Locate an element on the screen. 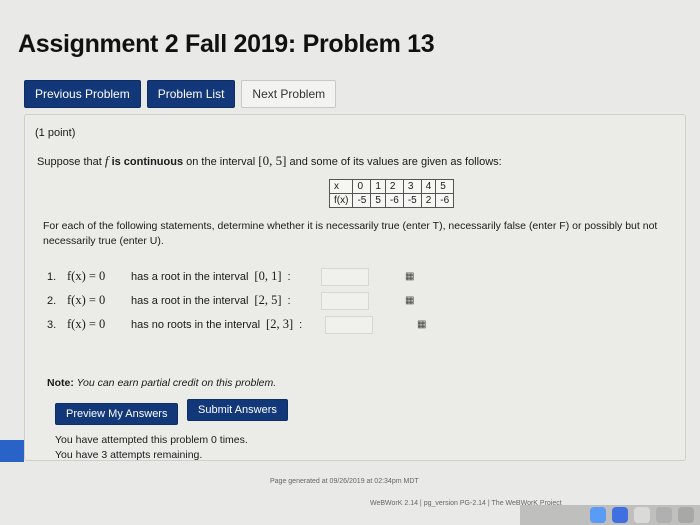 The image size is (700, 525). note-label: Note: is located at coordinates (60, 383).